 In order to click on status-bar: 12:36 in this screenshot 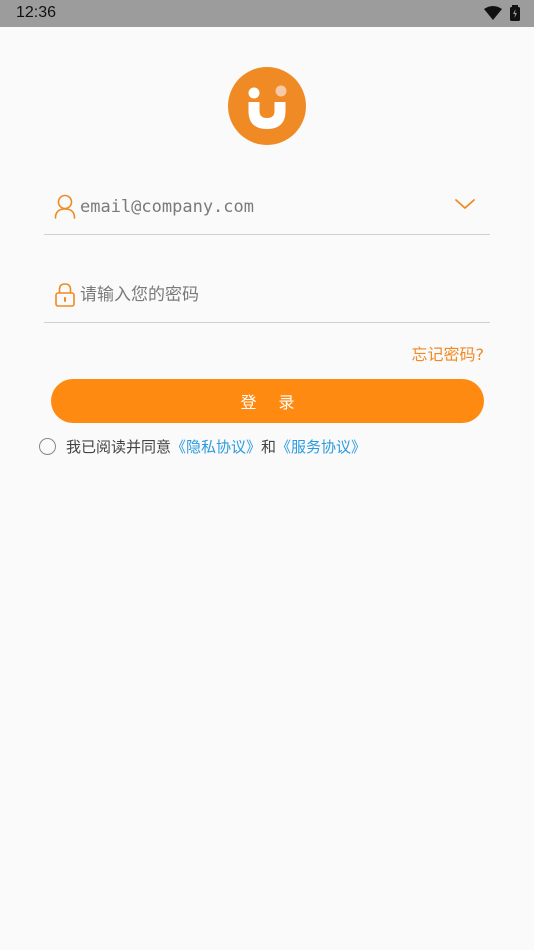, I will do `click(267, 13)`.